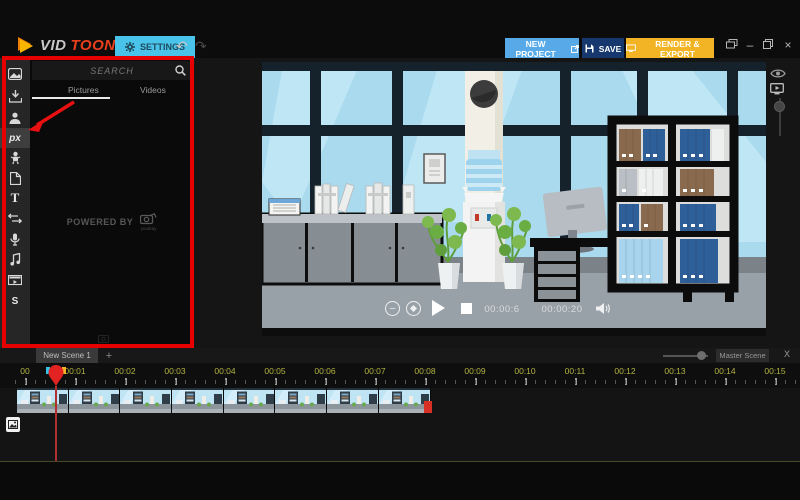 This screenshot has height=500, width=800. What do you see at coordinates (201, 46) in the screenshot?
I see `redo-icon: ↷` at bounding box center [201, 46].